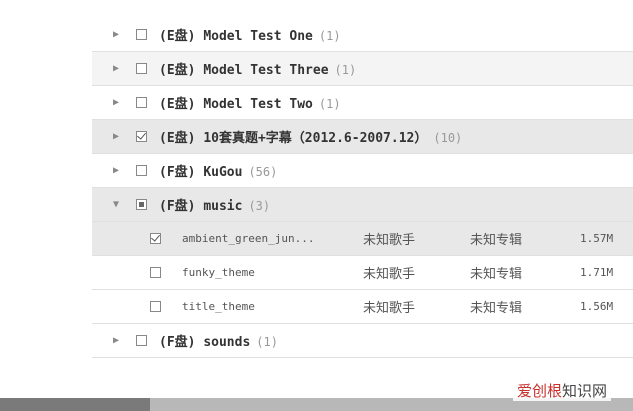  I want to click on tree-folder-row: ▶ (F盘) sounds (1), so click(362, 341).